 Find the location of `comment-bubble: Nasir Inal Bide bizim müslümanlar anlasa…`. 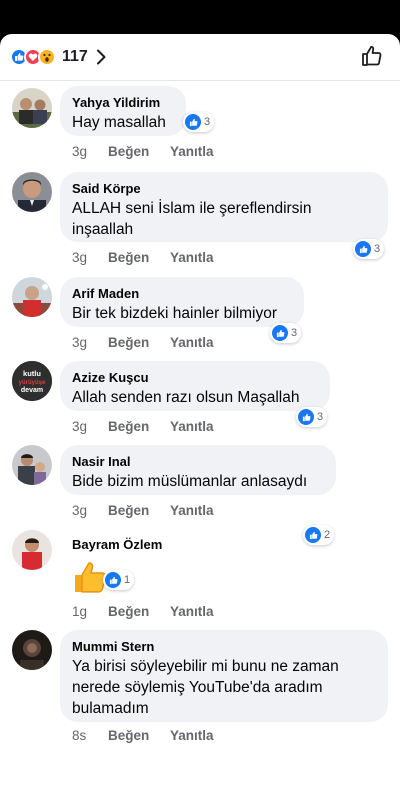

comment-bubble: Nasir Inal Bide bizim müslümanlar anlasa… is located at coordinates (198, 470).